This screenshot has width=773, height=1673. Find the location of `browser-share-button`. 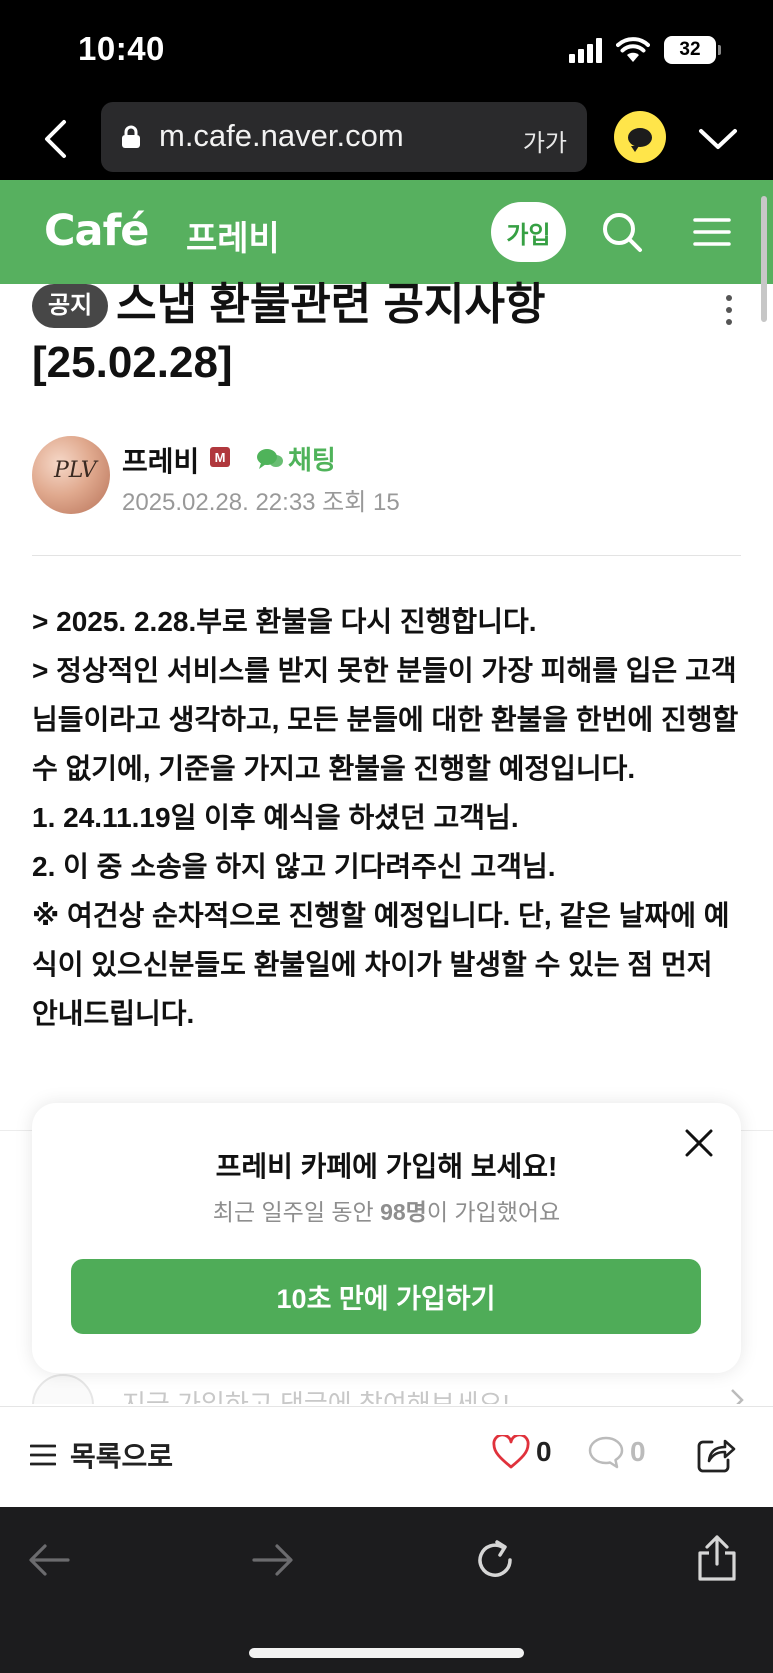

browser-share-button is located at coordinates (717, 1558).